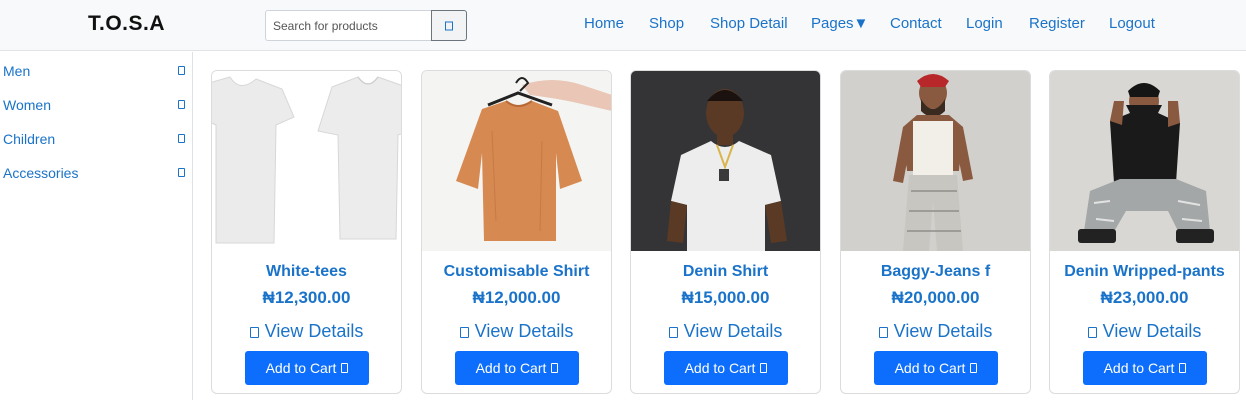 This screenshot has width=1246, height=400. What do you see at coordinates (1132, 23) in the screenshot?
I see `nav-logout: Logout` at bounding box center [1132, 23].